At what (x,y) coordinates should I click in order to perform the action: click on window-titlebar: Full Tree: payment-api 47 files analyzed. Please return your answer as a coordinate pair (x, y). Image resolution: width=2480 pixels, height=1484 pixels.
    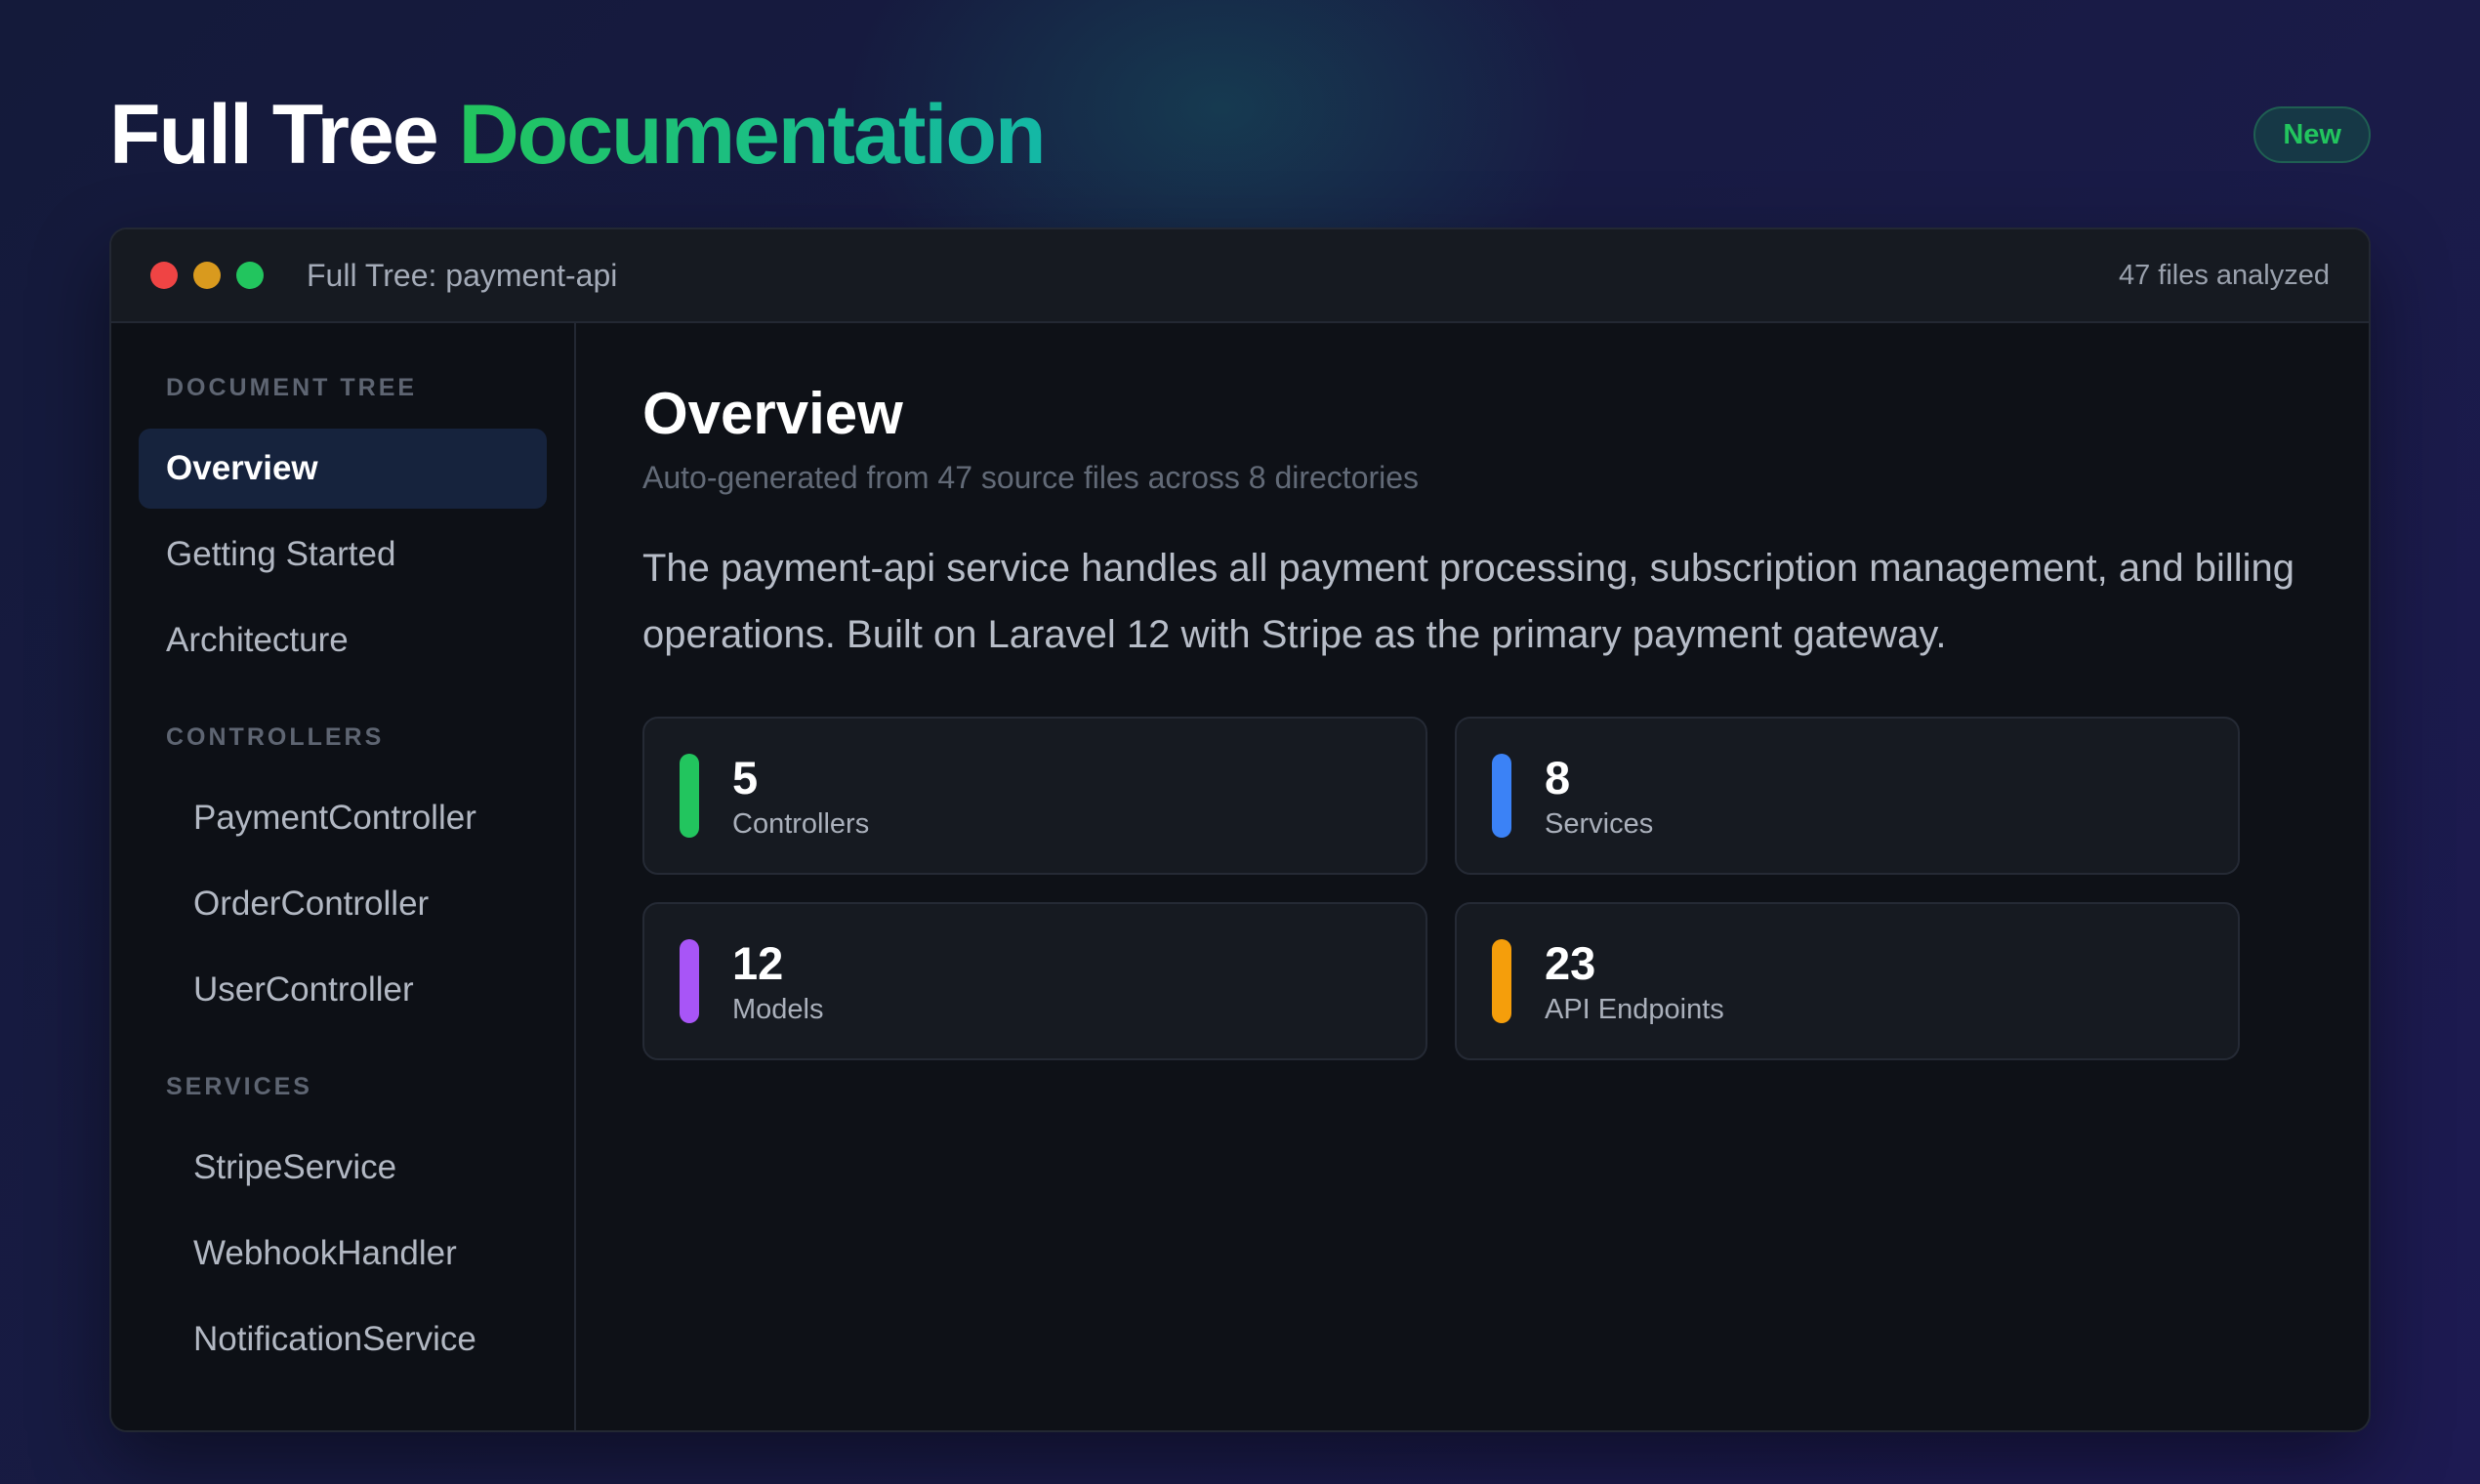
    Looking at the image, I should click on (1240, 276).